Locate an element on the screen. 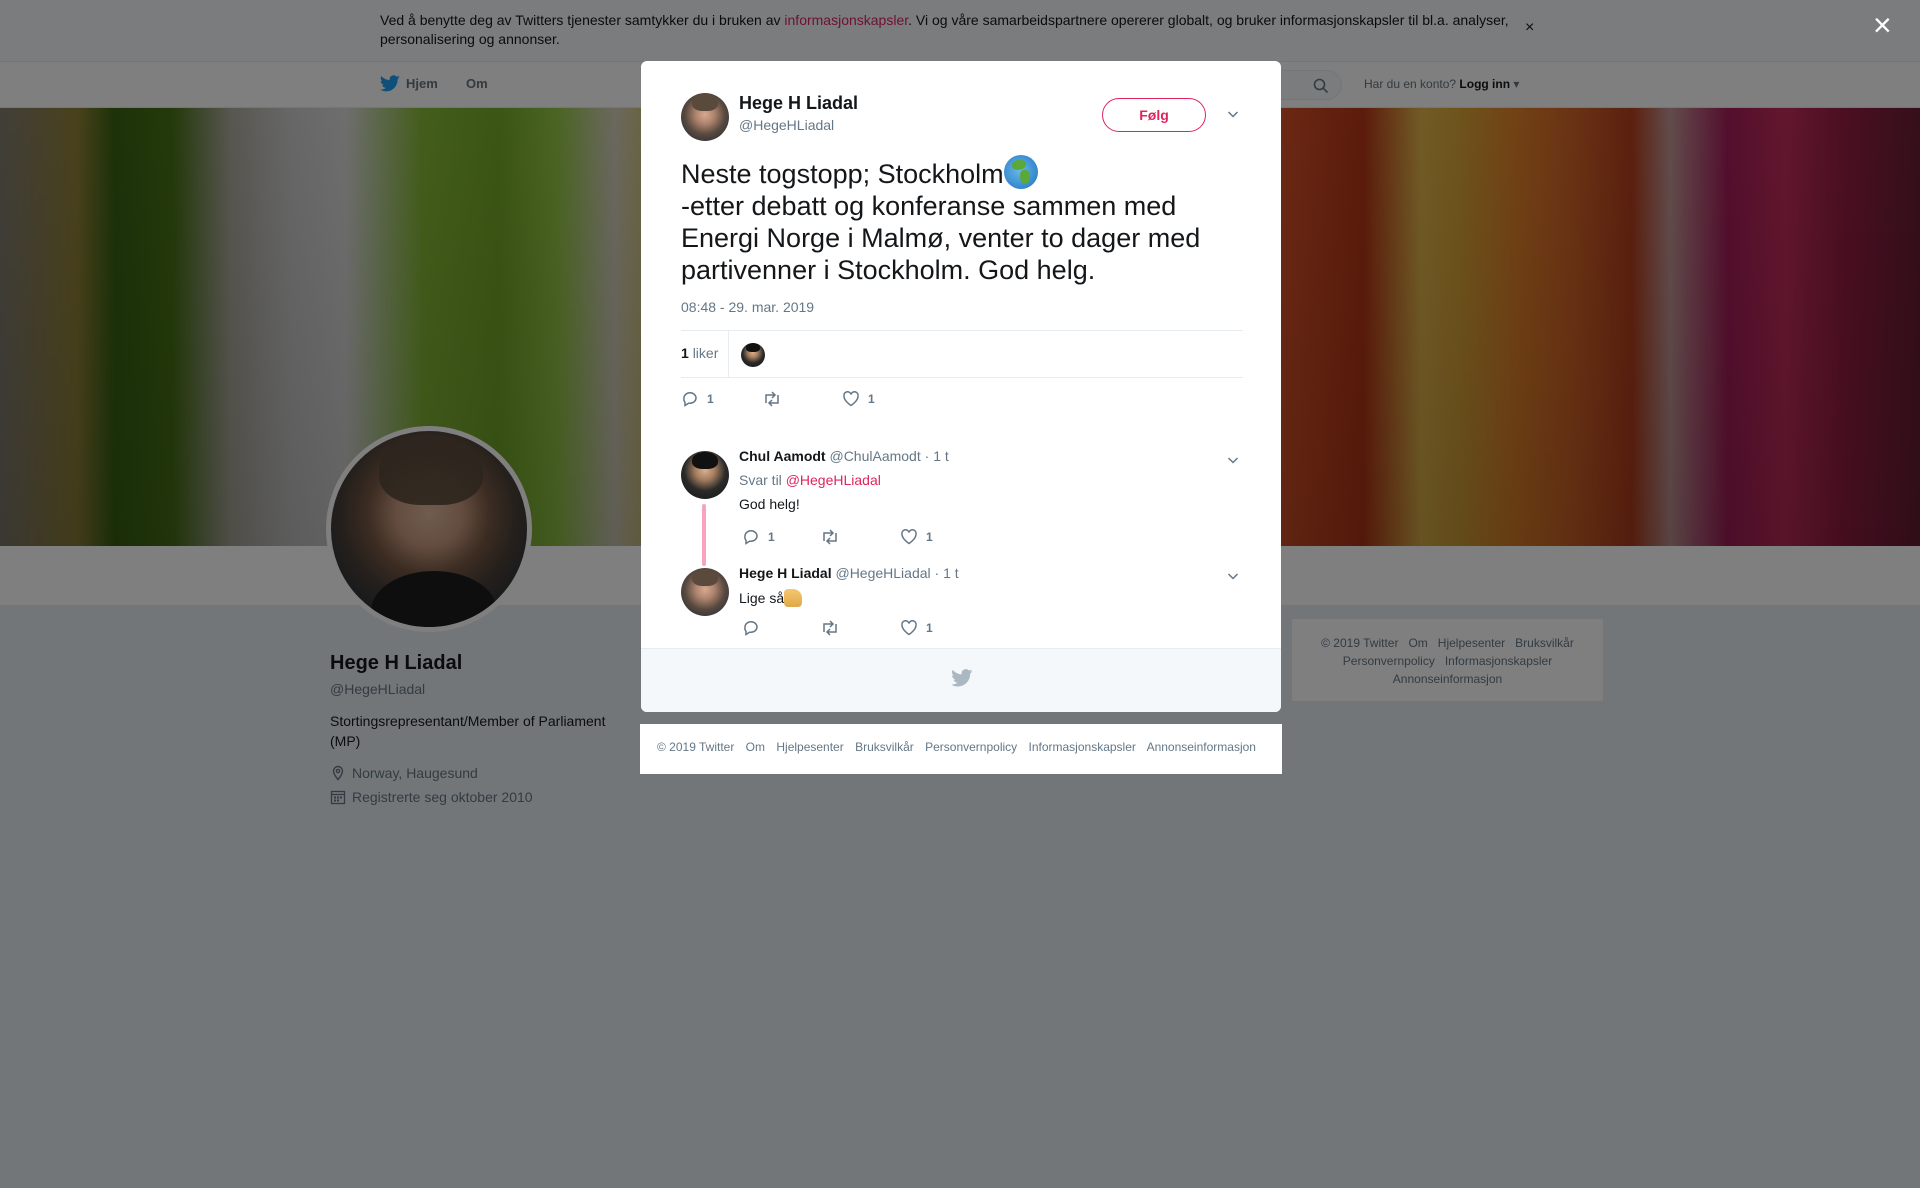 The image size is (1920, 1188). reply-header: Hege H Liadal @HegeHLiadal · 1 t is located at coordinates (849, 573).